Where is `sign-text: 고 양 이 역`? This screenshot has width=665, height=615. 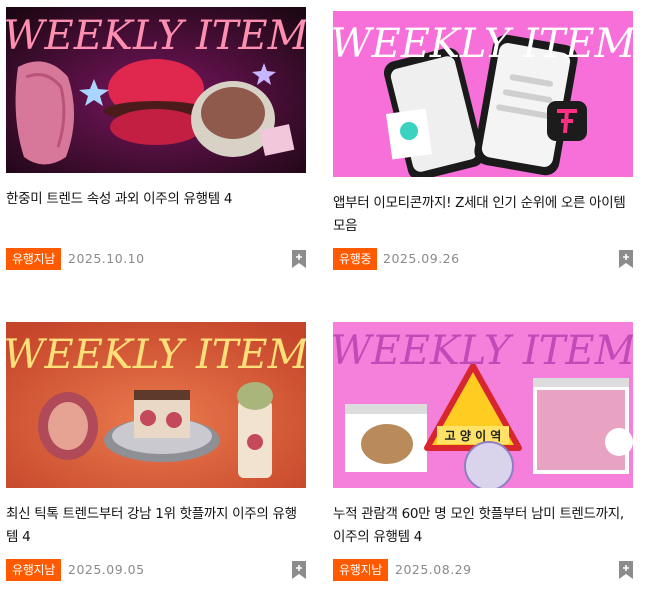
sign-text: 고 양 이 역 is located at coordinates (473, 435).